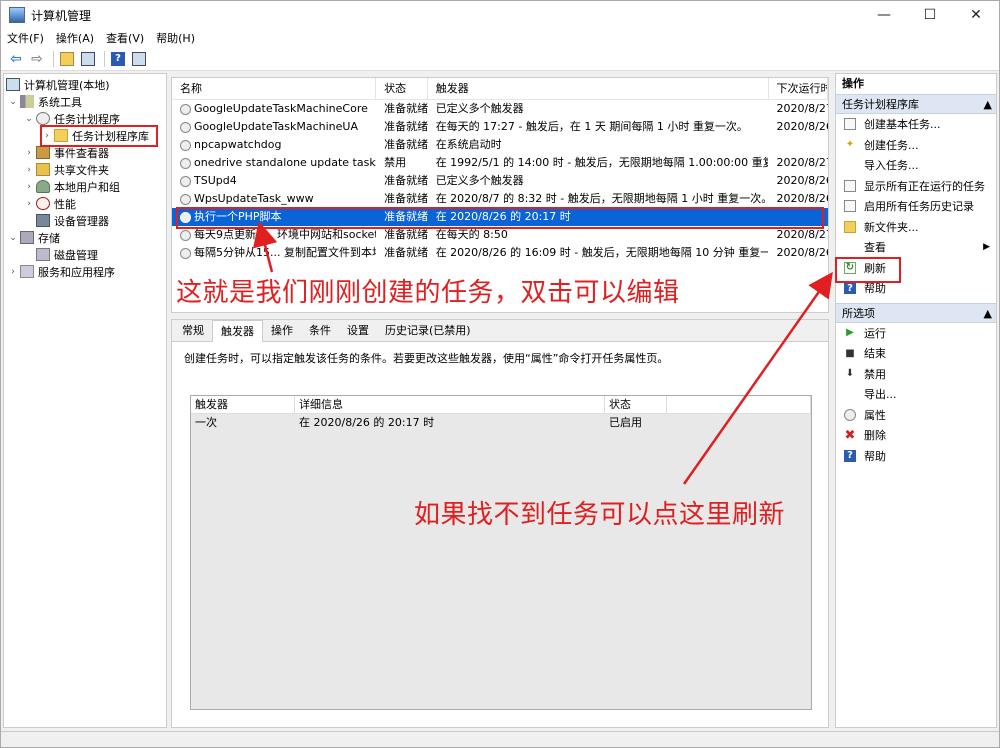  What do you see at coordinates (916, 333) in the screenshot?
I see `action-run: ▶ 运行` at bounding box center [916, 333].